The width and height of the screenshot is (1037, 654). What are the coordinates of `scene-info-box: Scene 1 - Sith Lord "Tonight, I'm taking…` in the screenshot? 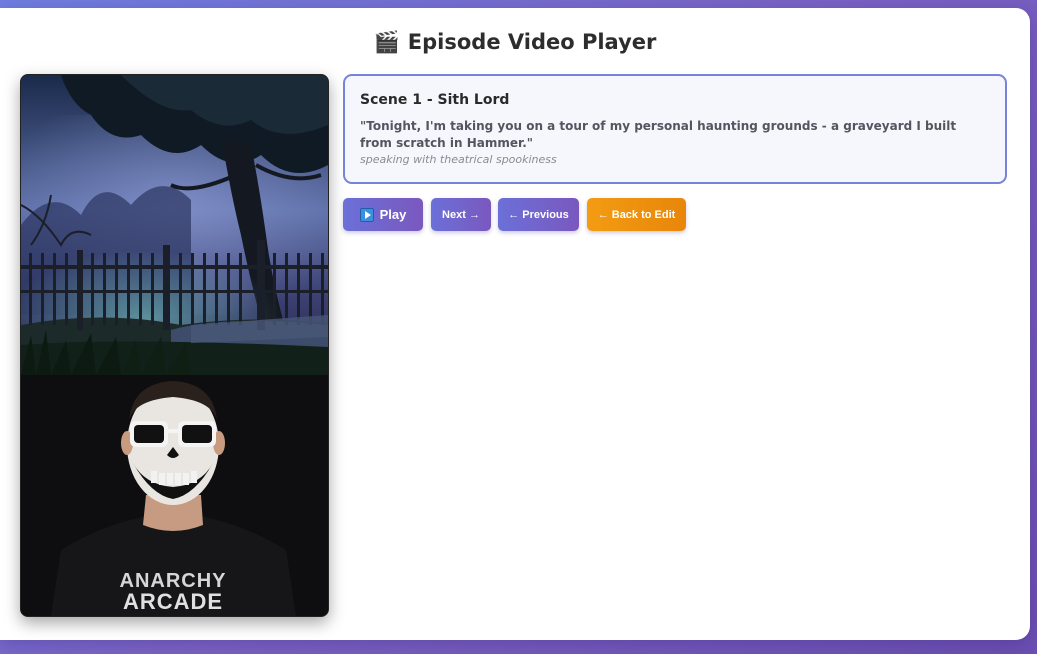 It's located at (675, 129).